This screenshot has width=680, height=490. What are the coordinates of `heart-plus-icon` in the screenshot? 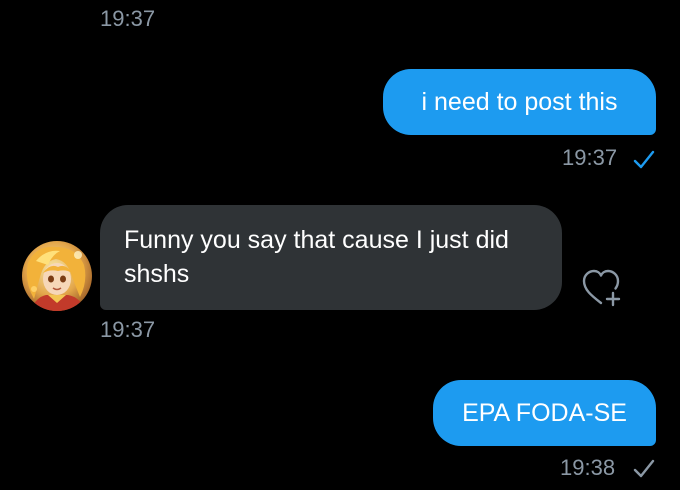 It's located at (601, 288).